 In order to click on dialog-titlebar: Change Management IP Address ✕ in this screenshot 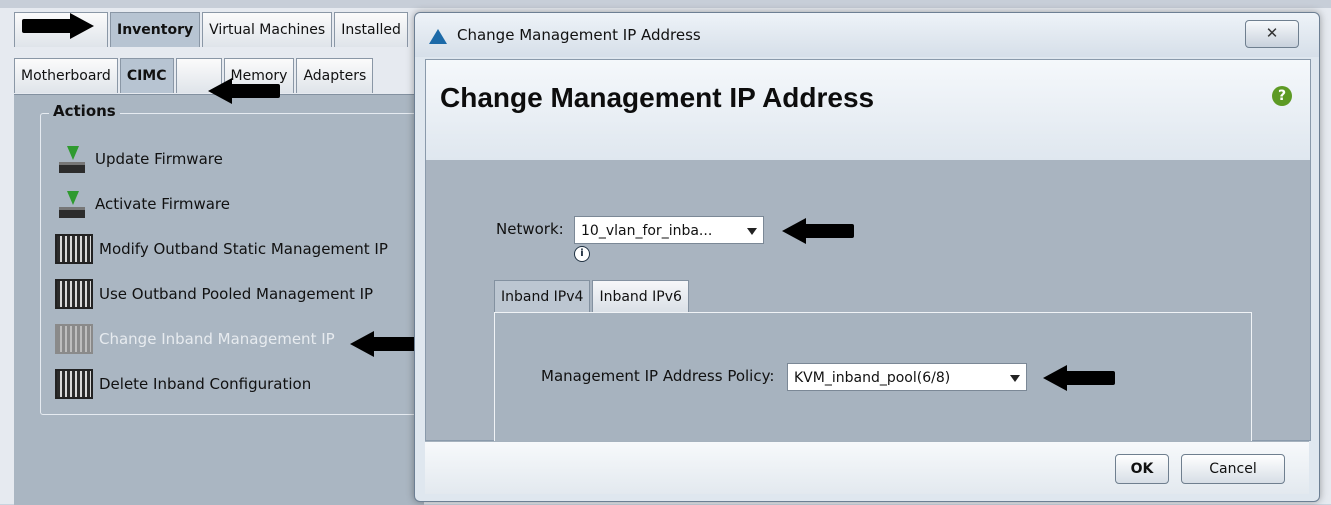, I will do `click(867, 35)`.